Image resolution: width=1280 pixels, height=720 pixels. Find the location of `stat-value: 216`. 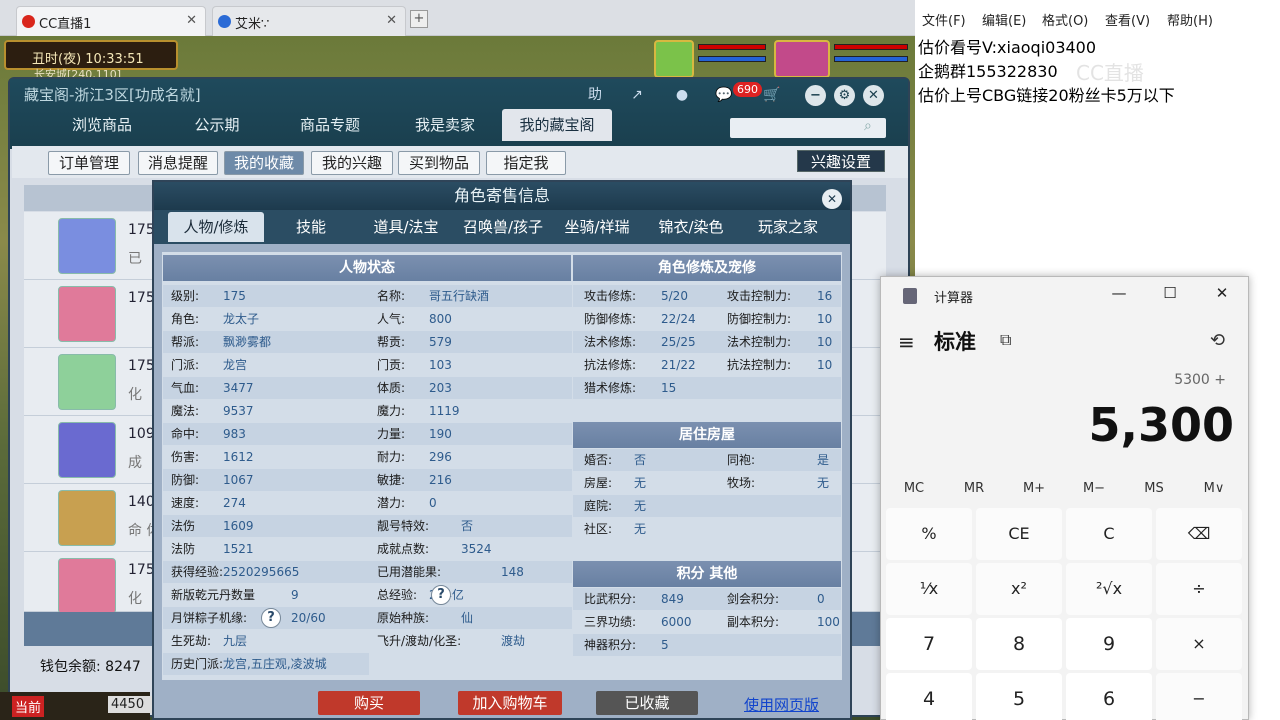

stat-value: 216 is located at coordinates (440, 480).